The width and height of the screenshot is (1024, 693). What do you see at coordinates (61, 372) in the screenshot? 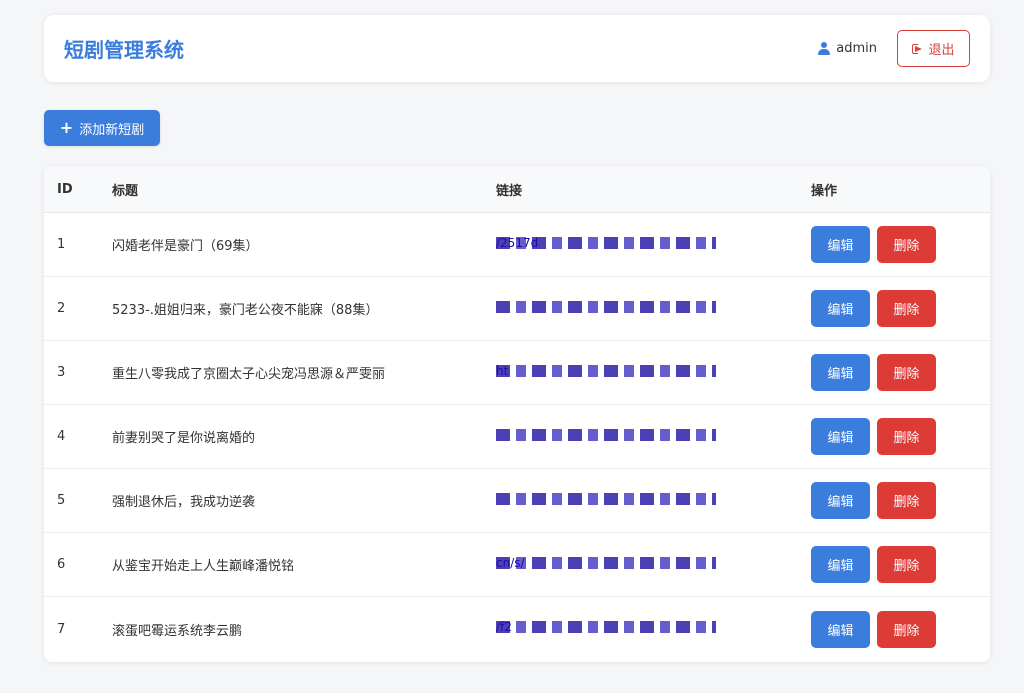
I see `row-id: 3` at bounding box center [61, 372].